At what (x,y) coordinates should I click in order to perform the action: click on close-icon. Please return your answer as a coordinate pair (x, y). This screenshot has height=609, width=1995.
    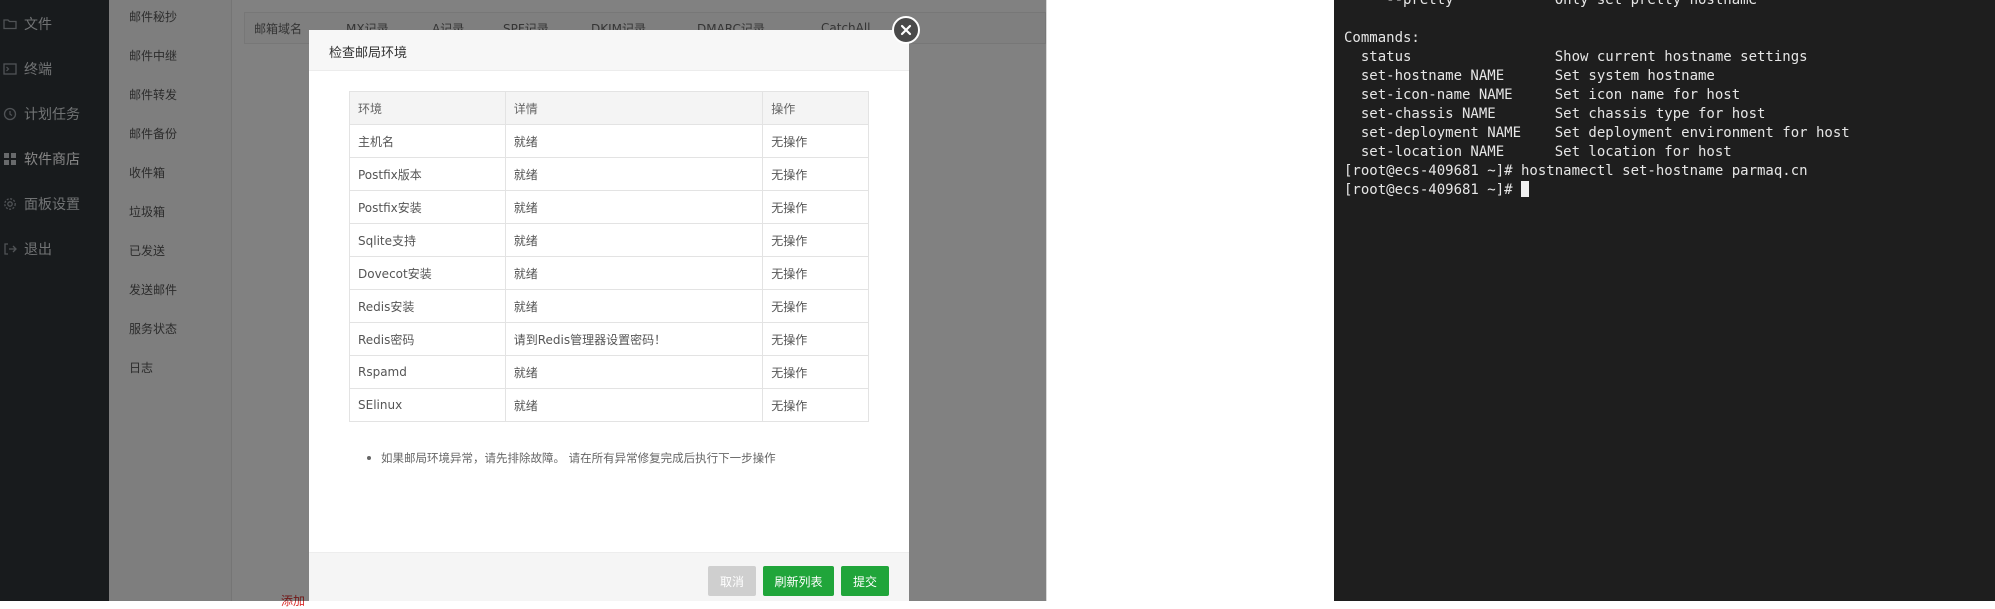
    Looking at the image, I should click on (906, 30).